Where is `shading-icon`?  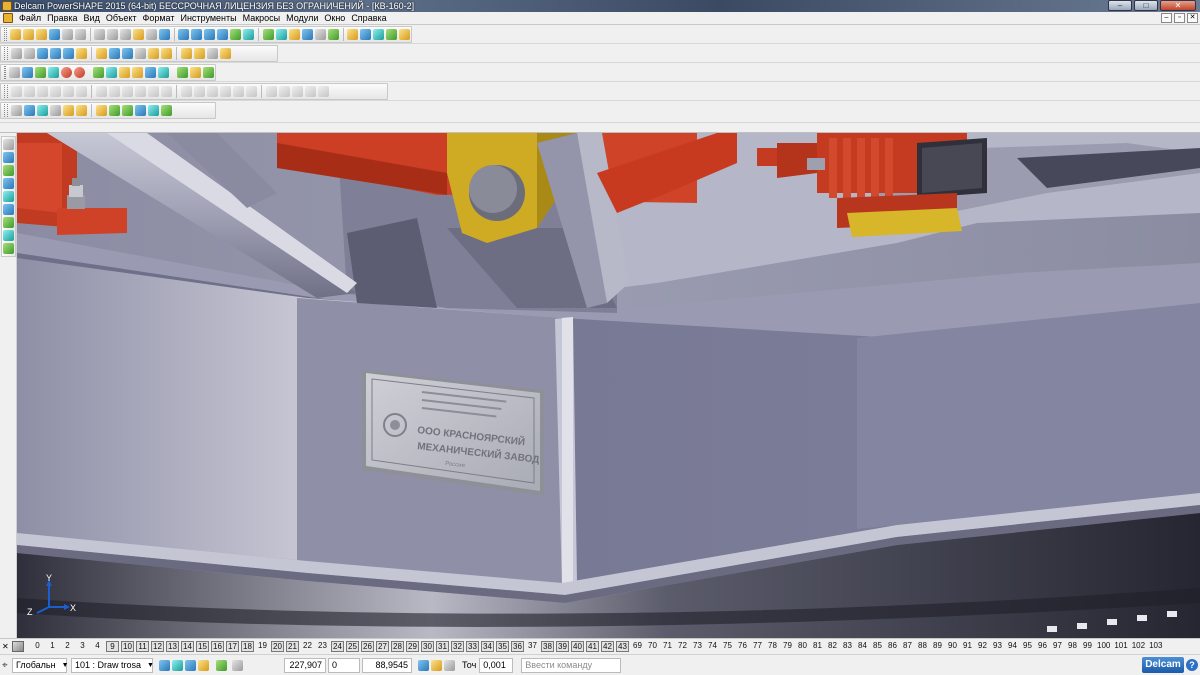
shading-icon is located at coordinates (153, 53).